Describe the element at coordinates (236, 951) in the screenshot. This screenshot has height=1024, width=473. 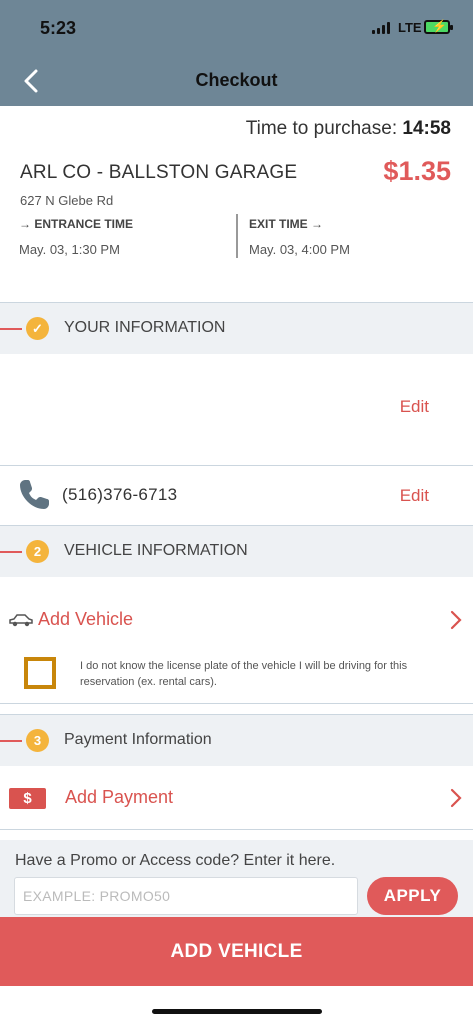
I see `add-vehicle-button: ADD VEHICLE` at that location.